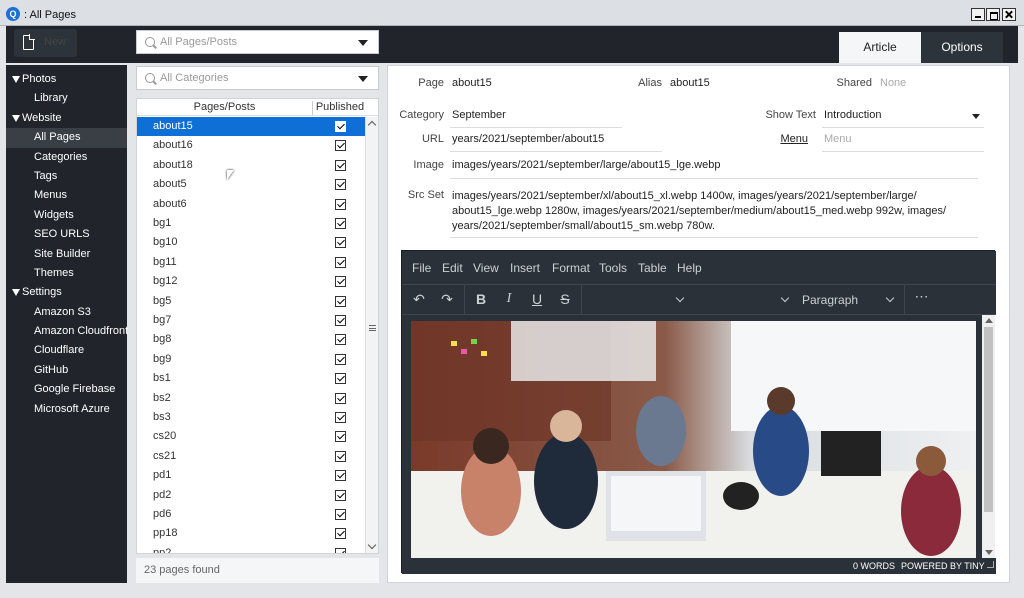 The width and height of the screenshot is (1024, 598). Describe the element at coordinates (251, 242) in the screenshot. I see `list-item: bg10` at that location.